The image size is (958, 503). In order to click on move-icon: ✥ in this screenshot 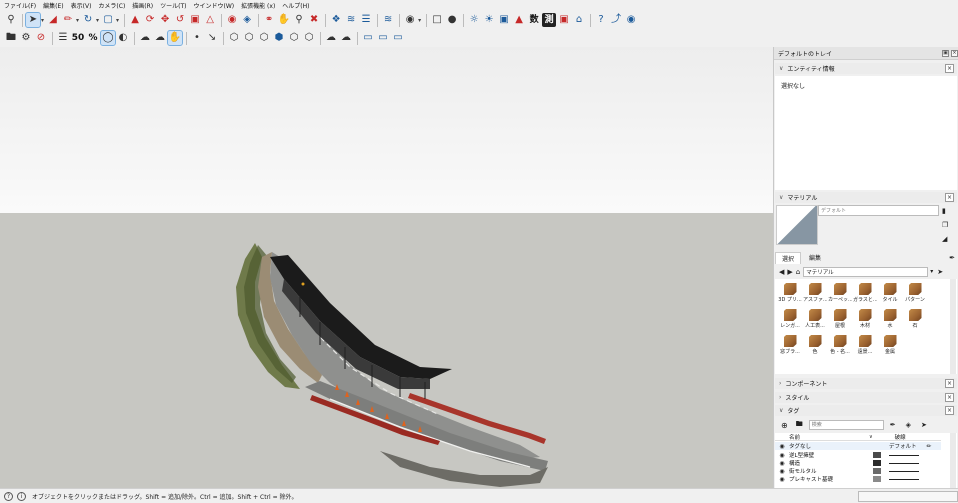, I will do `click(165, 20)`.